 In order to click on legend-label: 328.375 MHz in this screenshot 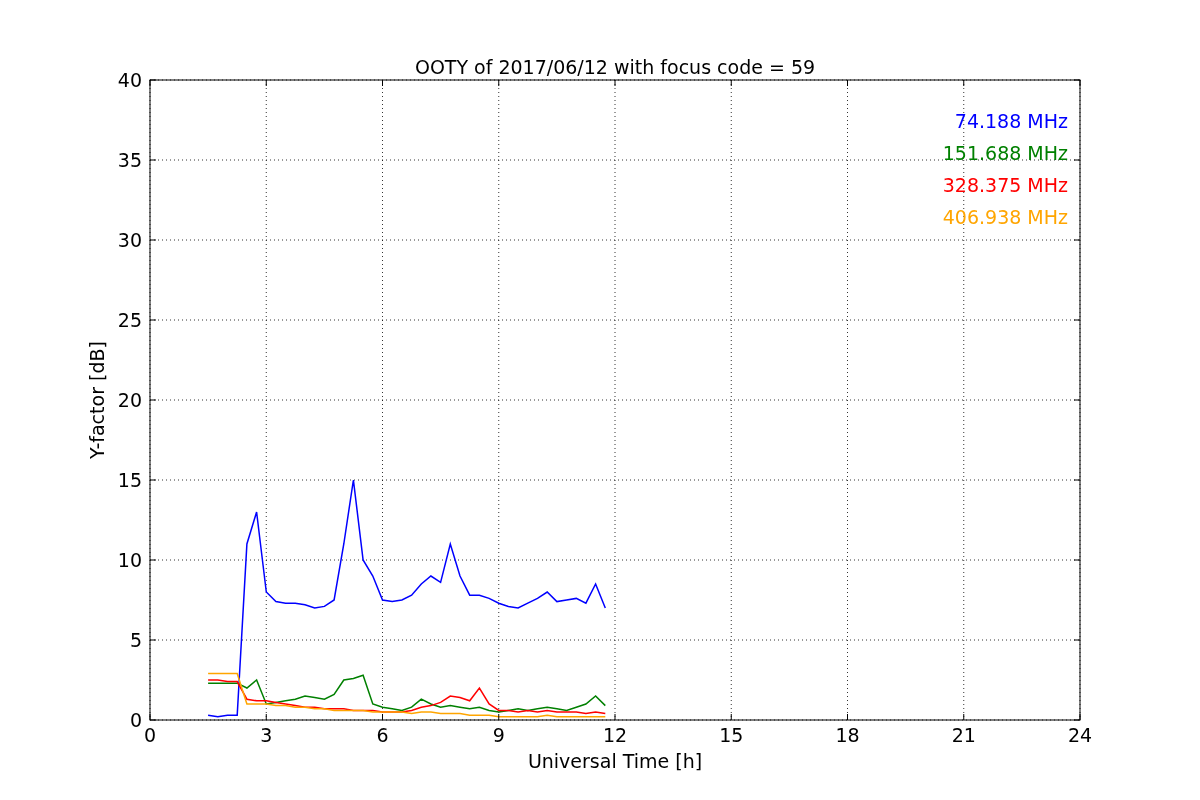, I will do `click(1005, 185)`.